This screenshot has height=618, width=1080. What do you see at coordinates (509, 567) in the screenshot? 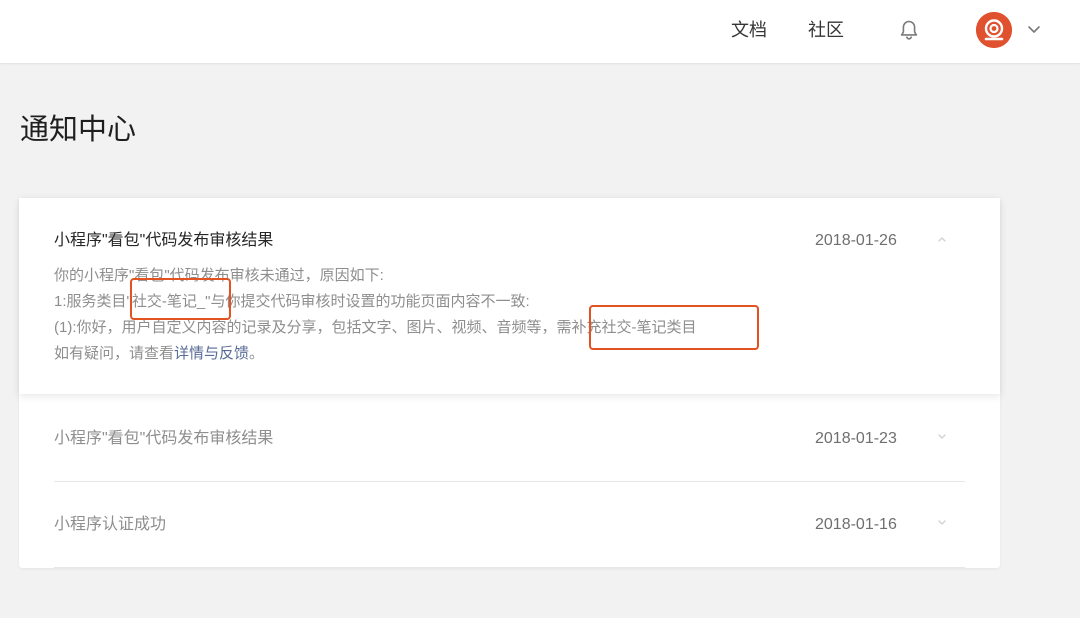
I see `list-divider` at bounding box center [509, 567].